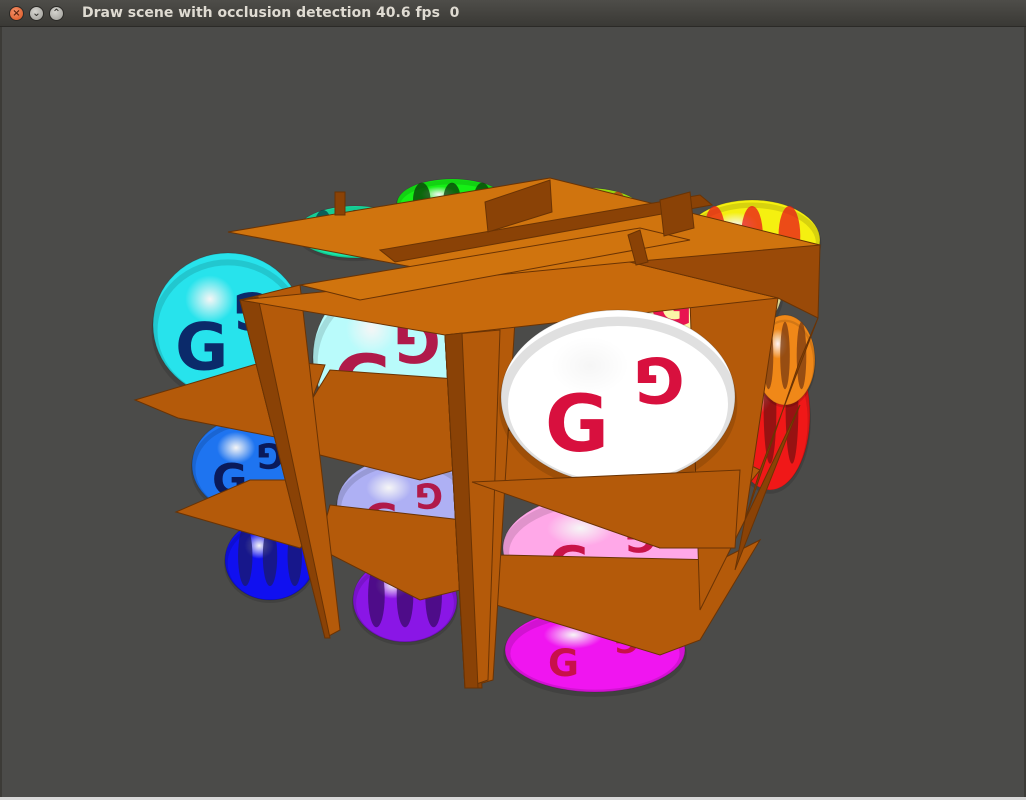  I want to click on maximize-button: ⌃, so click(56, 13).